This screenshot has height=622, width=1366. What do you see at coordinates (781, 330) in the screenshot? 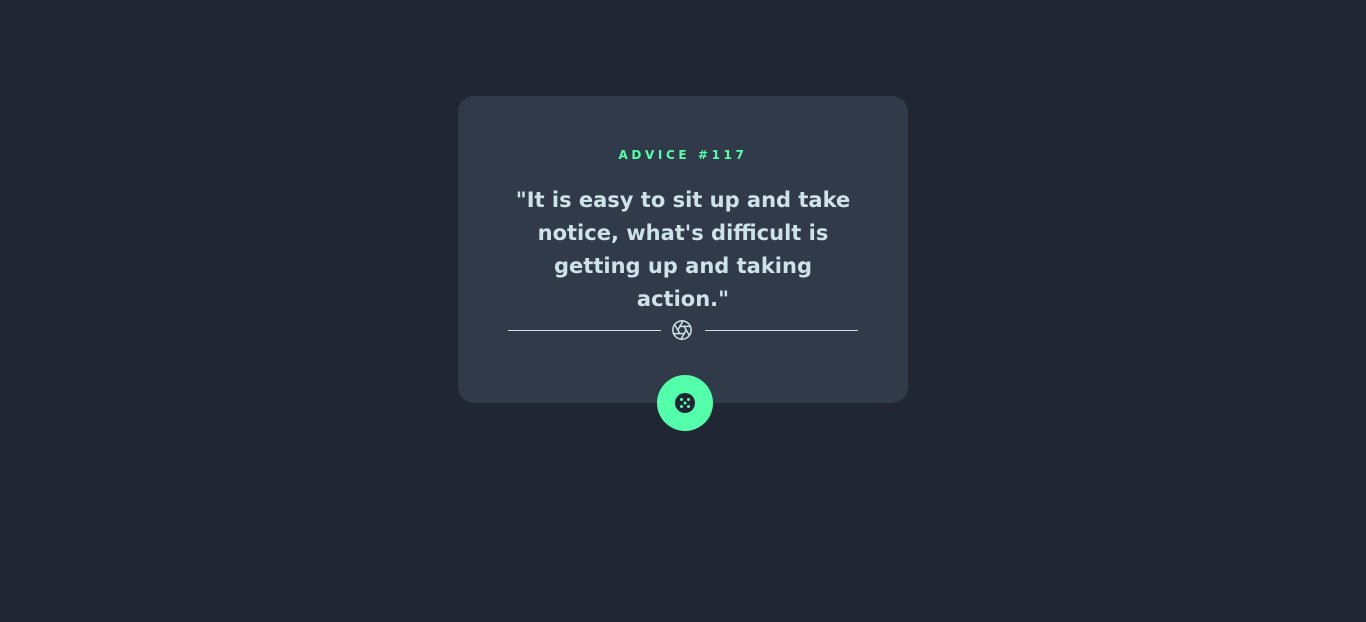
I see `divider-line-right` at bounding box center [781, 330].